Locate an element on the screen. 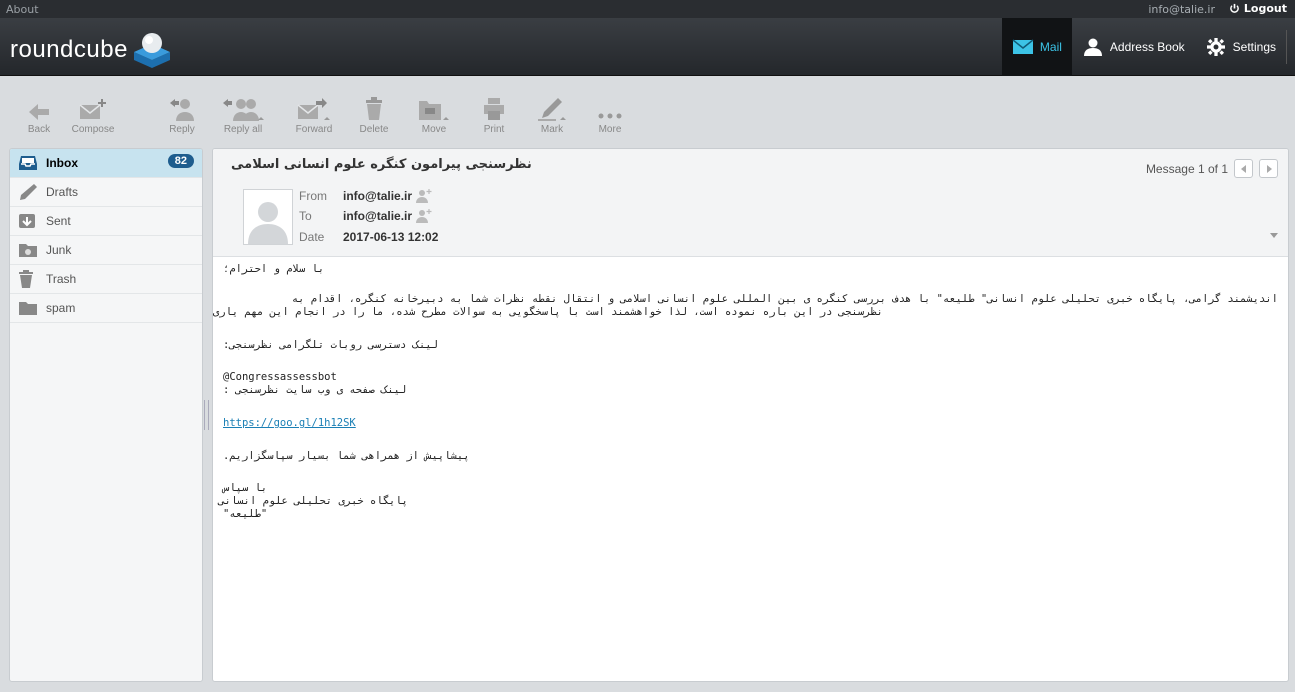 This screenshot has width=1295, height=692. body-signature-line: پایگاه خبری تحلیلی علوم انسانی is located at coordinates (313, 501).